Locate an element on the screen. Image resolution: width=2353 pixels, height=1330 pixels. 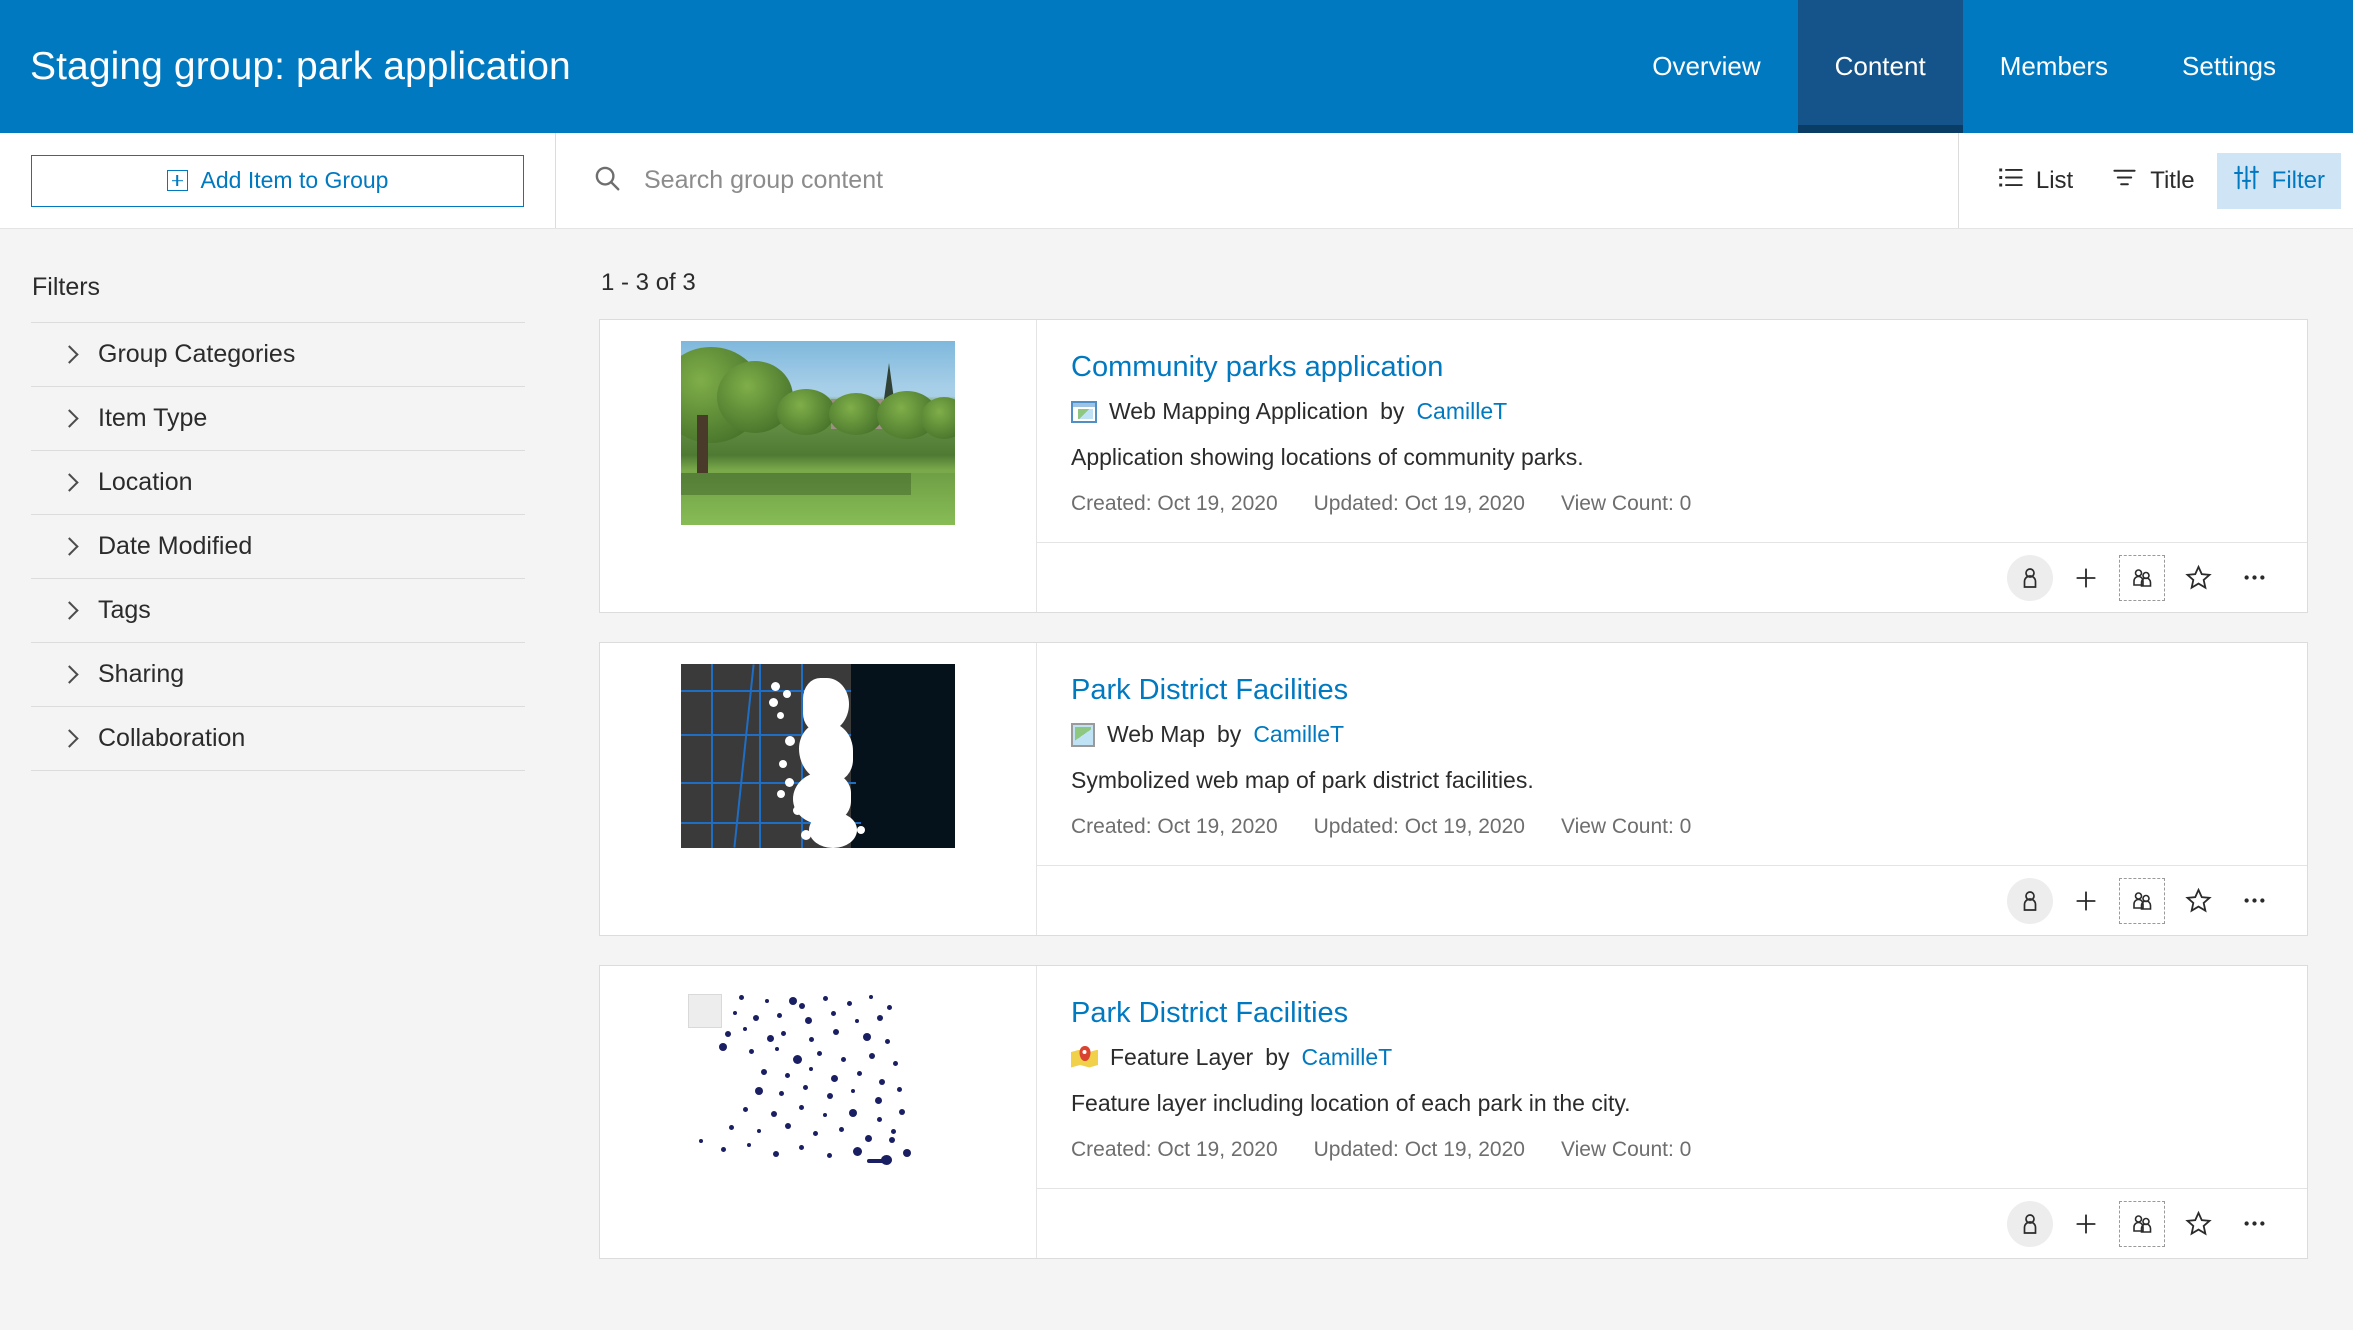
filter-item-location: Location is located at coordinates (278, 483).